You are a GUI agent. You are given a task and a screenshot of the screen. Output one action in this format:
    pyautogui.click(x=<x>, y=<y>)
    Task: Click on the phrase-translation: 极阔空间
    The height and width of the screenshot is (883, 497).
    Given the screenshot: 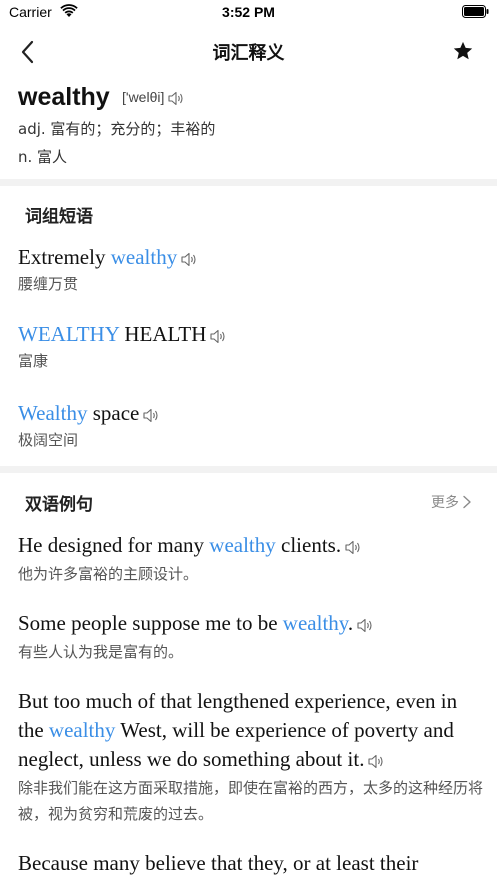 What is the action you would take?
    pyautogui.click(x=48, y=440)
    